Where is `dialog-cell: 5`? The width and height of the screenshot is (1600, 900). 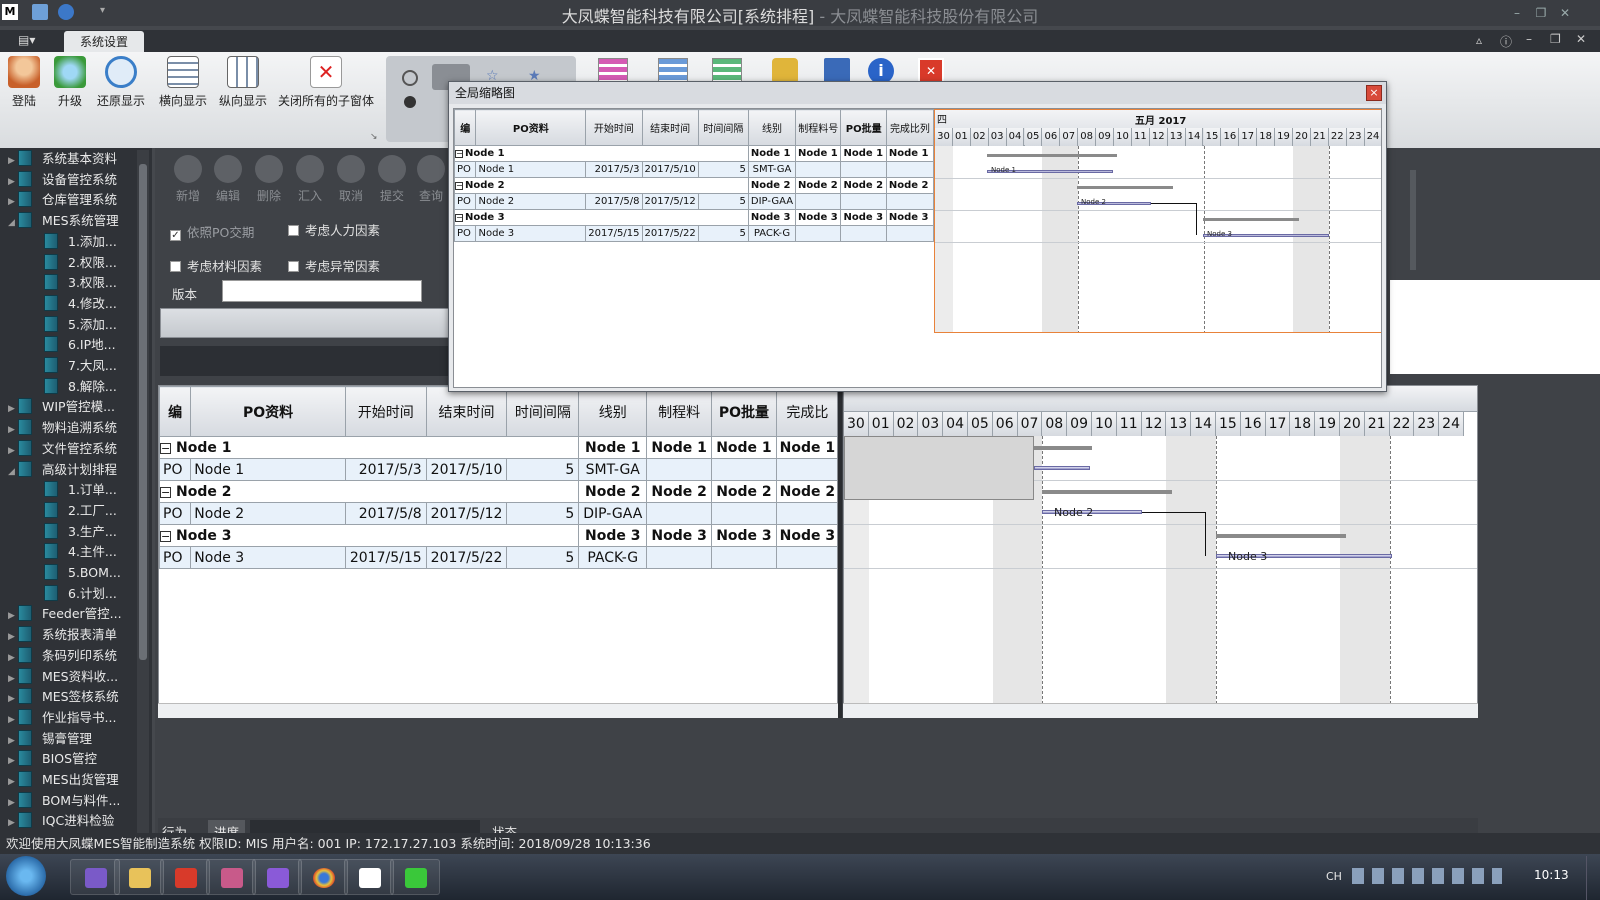
dialog-cell: 5 is located at coordinates (723, 169).